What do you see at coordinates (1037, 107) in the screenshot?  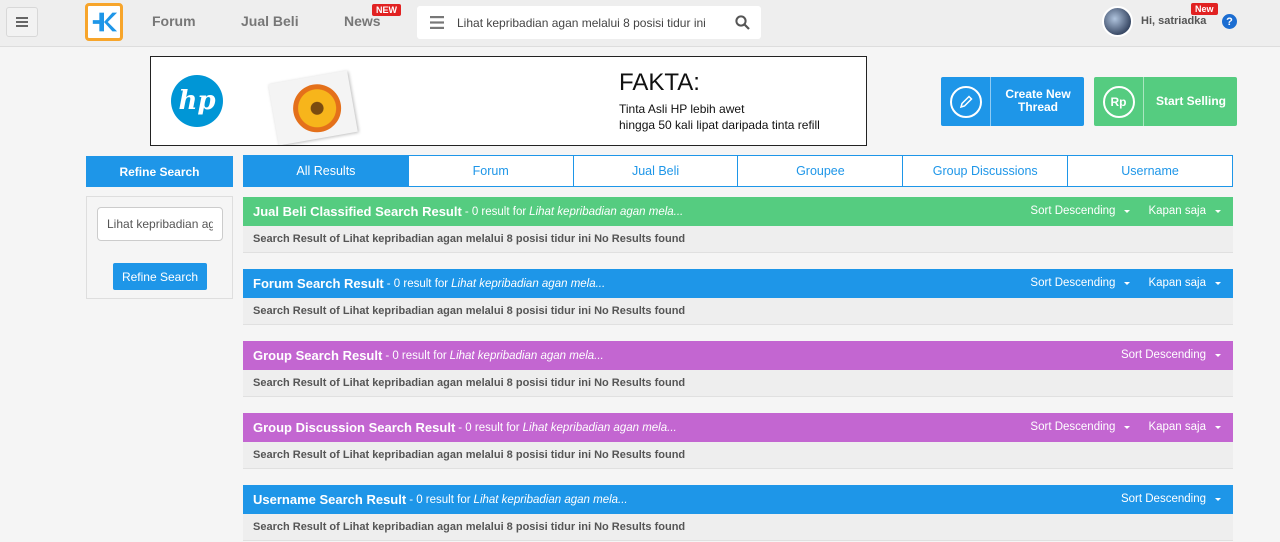 I see `create-label-2: Thread` at bounding box center [1037, 107].